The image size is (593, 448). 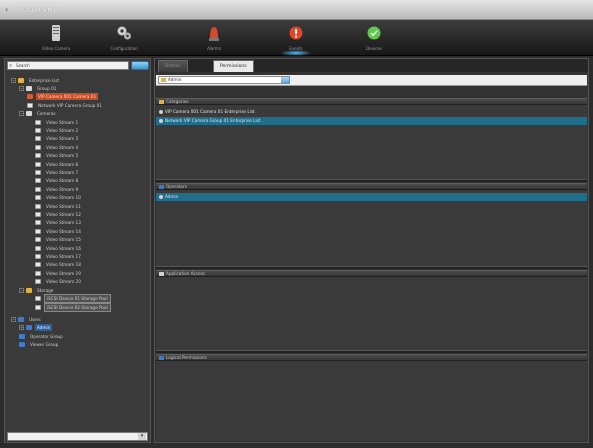 What do you see at coordinates (56, 38) in the screenshot?
I see `toolbar-button-video-camera: Video Camera` at bounding box center [56, 38].